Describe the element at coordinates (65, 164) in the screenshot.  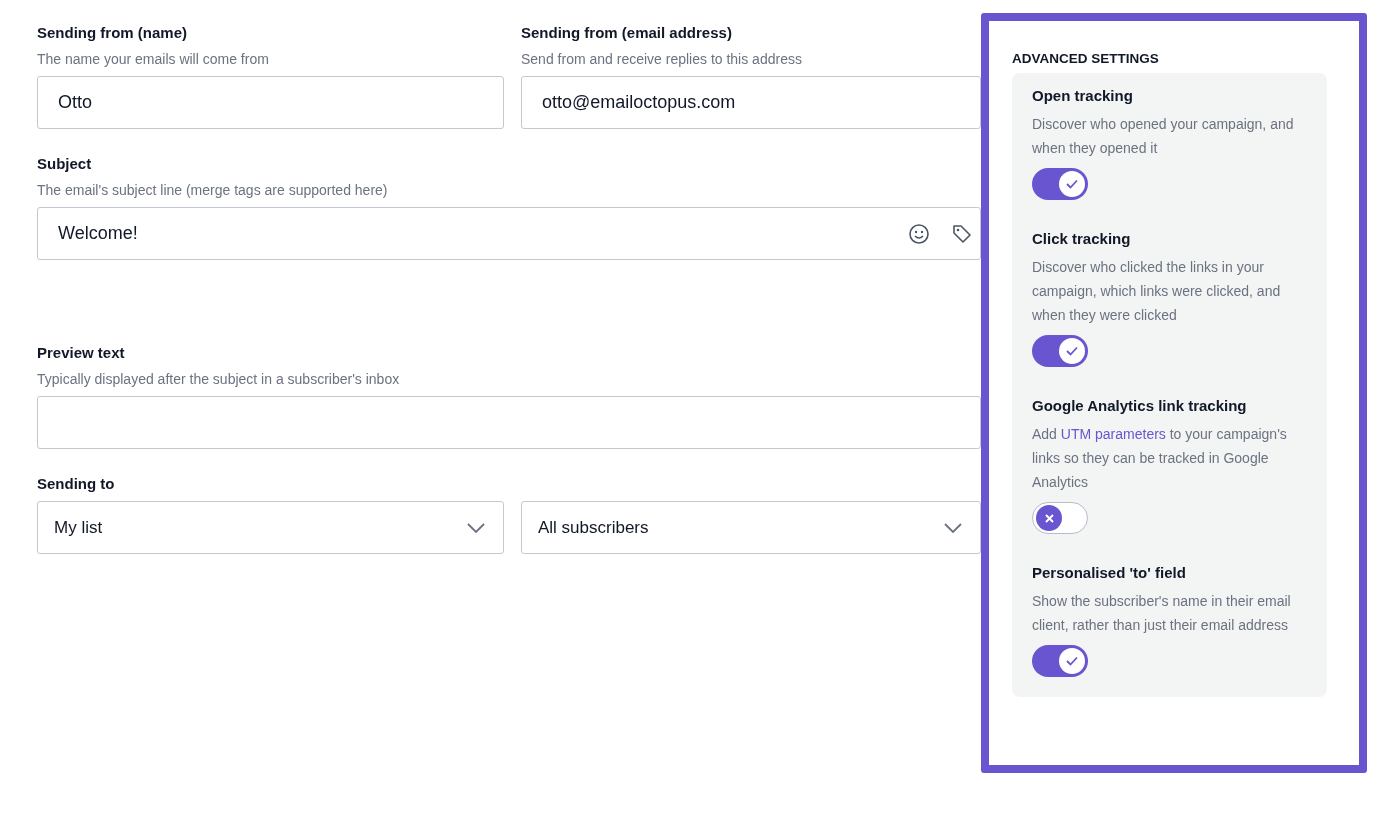
I see `field-label: Subject` at that location.